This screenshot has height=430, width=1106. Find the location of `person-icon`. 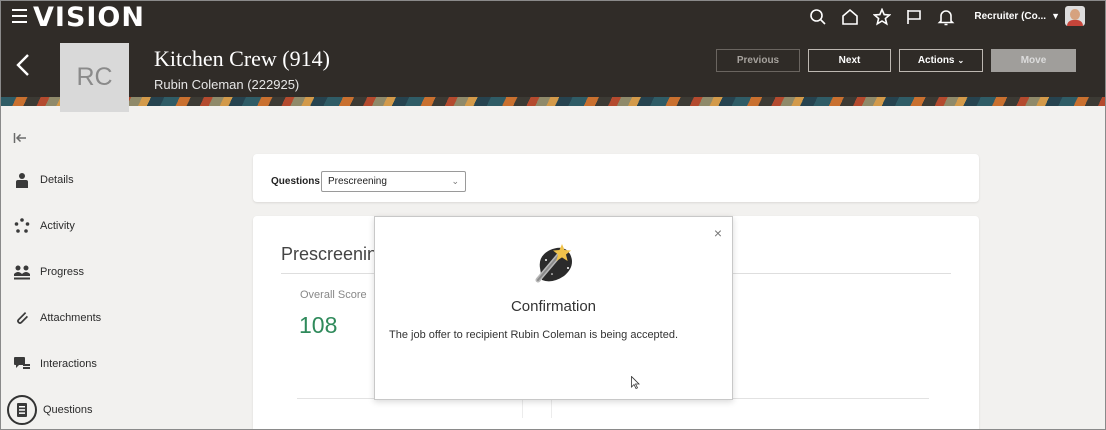

person-icon is located at coordinates (22, 180).